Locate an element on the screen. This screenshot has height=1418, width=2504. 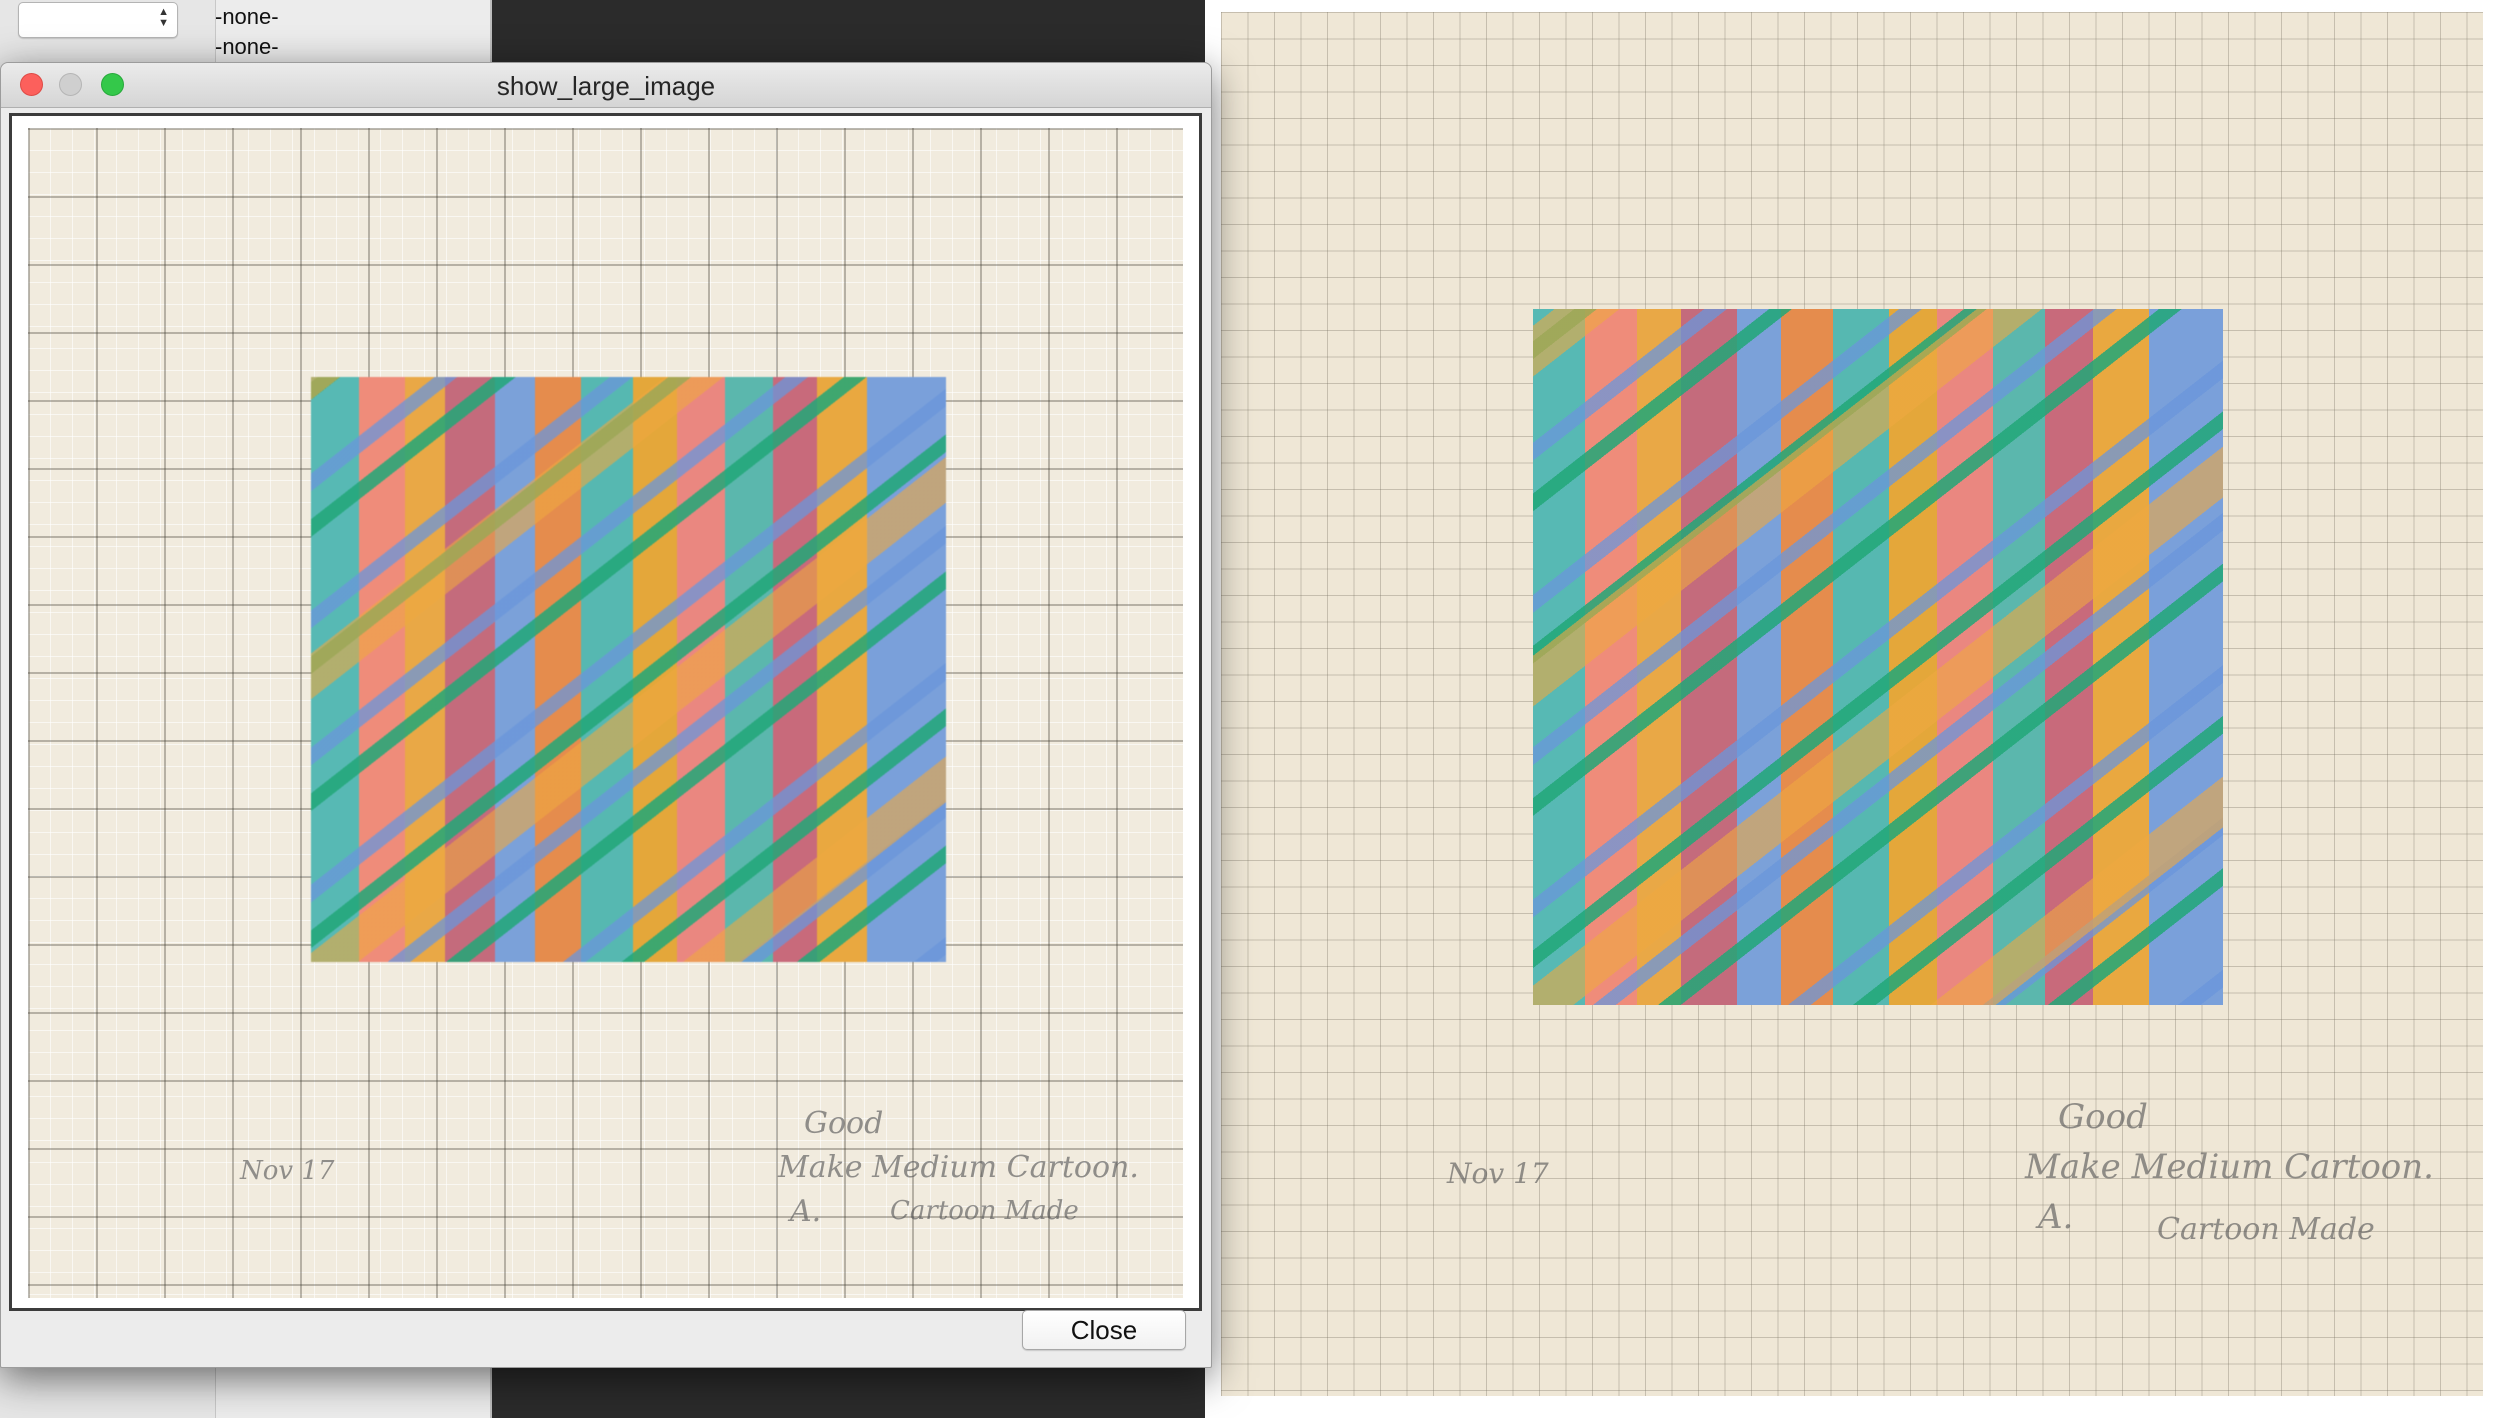
window-title: show_large_image is located at coordinates (606, 86).